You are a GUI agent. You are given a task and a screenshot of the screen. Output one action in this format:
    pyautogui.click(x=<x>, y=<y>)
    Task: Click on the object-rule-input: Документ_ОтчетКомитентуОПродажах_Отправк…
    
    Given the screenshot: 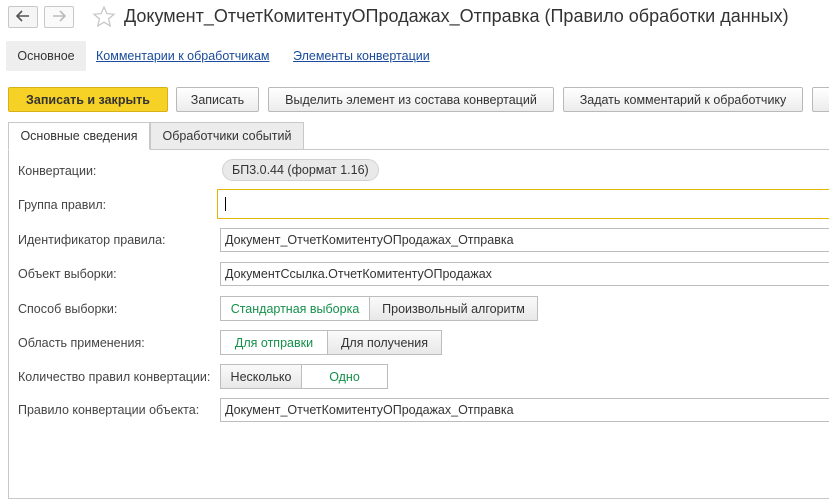 What is the action you would take?
    pyautogui.click(x=524, y=410)
    